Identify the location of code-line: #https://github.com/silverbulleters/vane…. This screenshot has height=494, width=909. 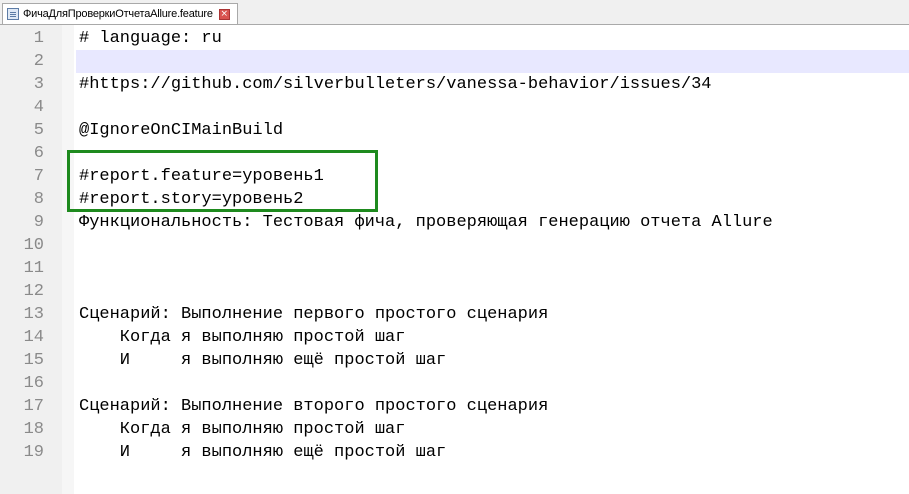
(395, 84).